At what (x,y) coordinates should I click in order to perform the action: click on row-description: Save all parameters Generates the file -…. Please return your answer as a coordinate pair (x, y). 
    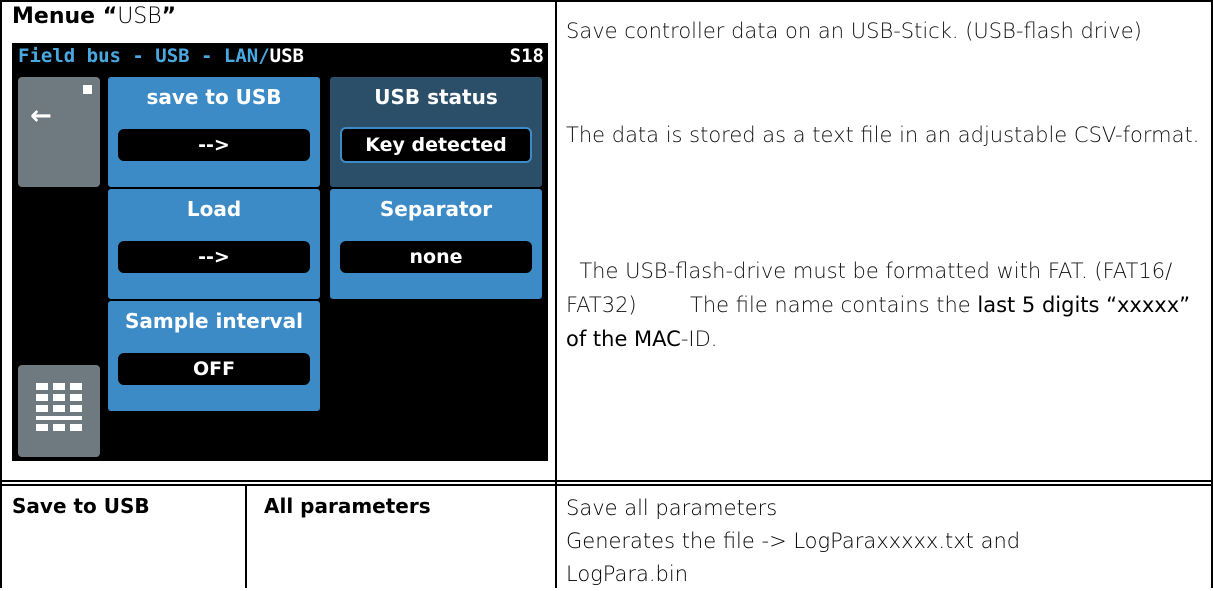
    Looking at the image, I should click on (886, 541).